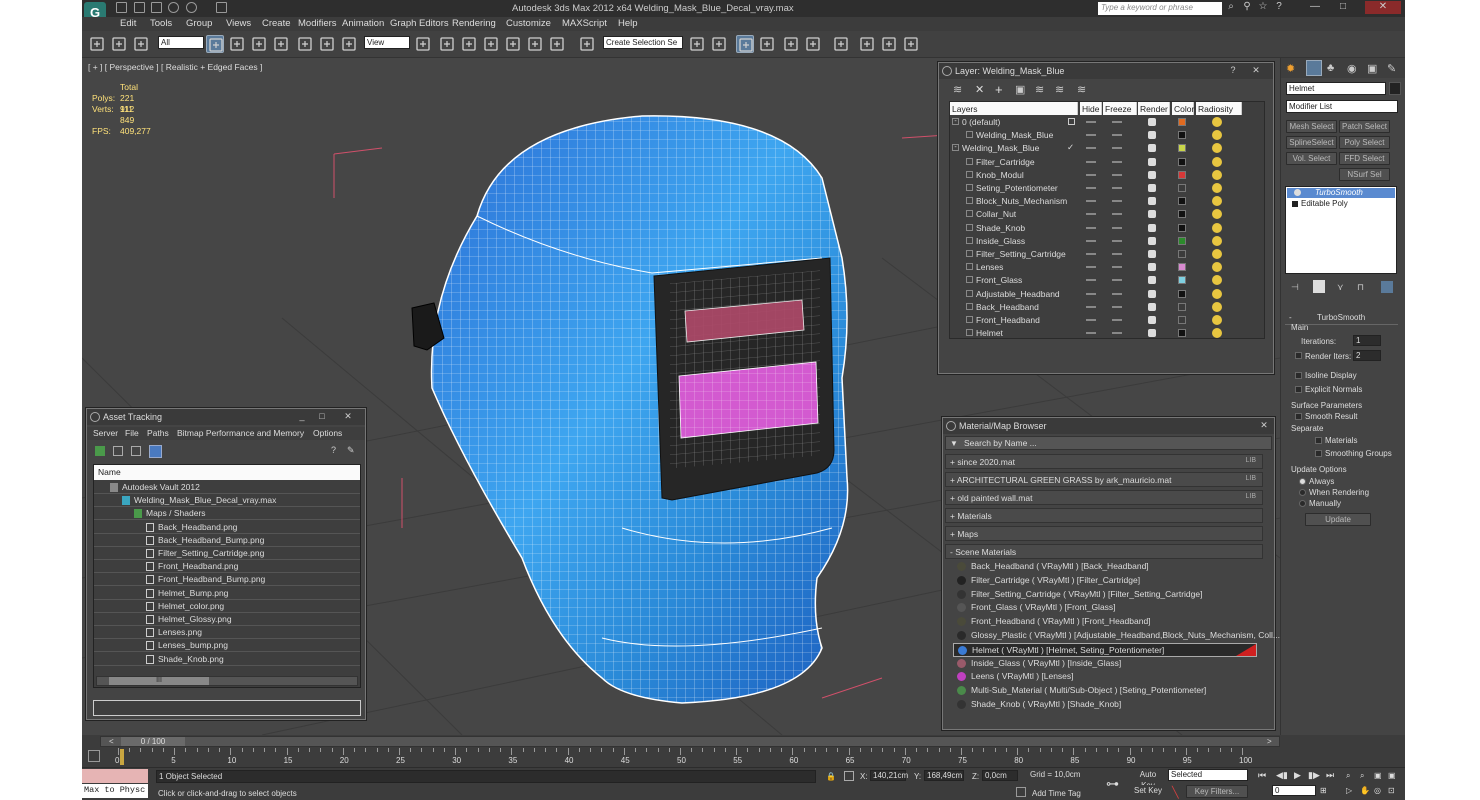 The image size is (1480, 800). I want to click on asset-menu-server: Server, so click(105, 434).